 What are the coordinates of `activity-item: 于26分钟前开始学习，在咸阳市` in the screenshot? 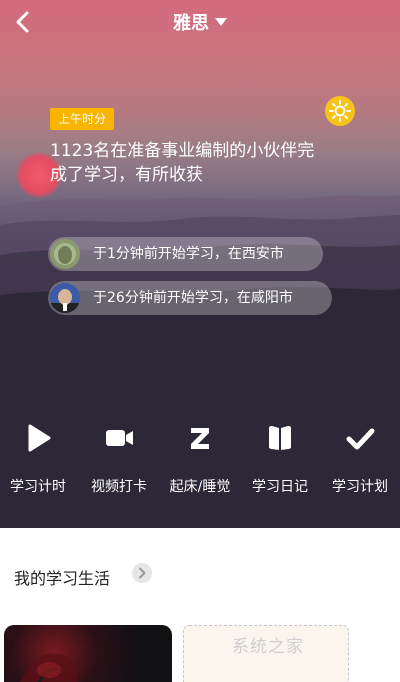 It's located at (190, 298).